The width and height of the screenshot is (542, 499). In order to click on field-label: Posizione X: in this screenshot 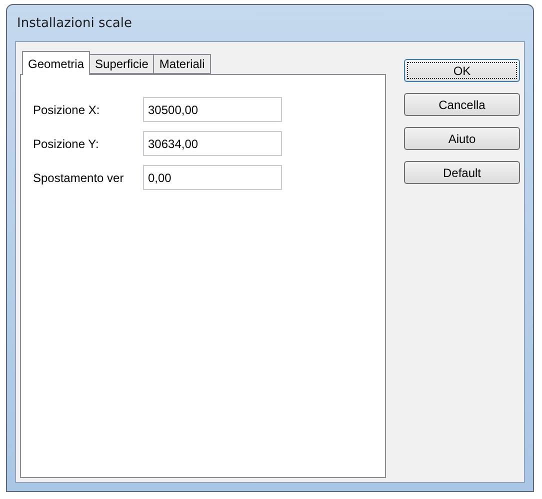, I will do `click(67, 109)`.